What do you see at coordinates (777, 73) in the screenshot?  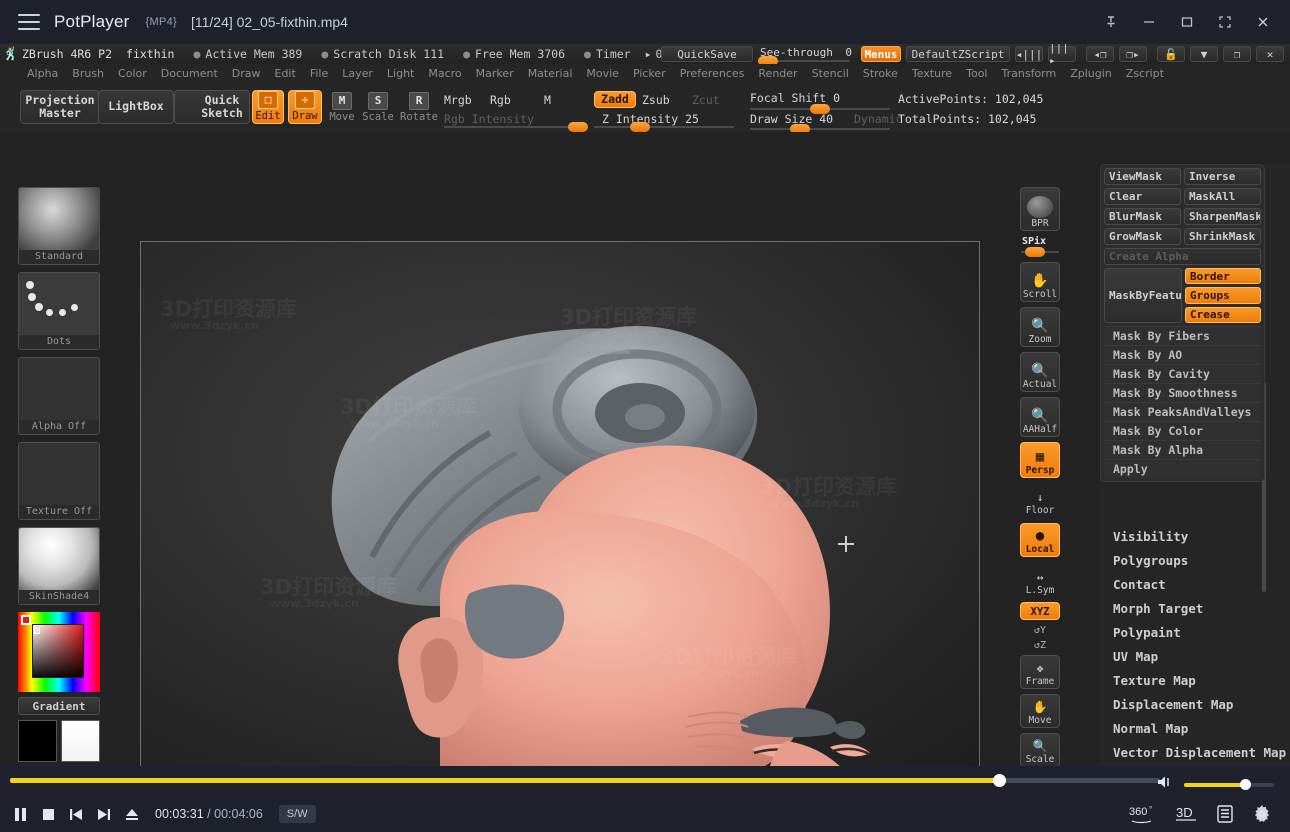 I see `menu-item-render: Render` at bounding box center [777, 73].